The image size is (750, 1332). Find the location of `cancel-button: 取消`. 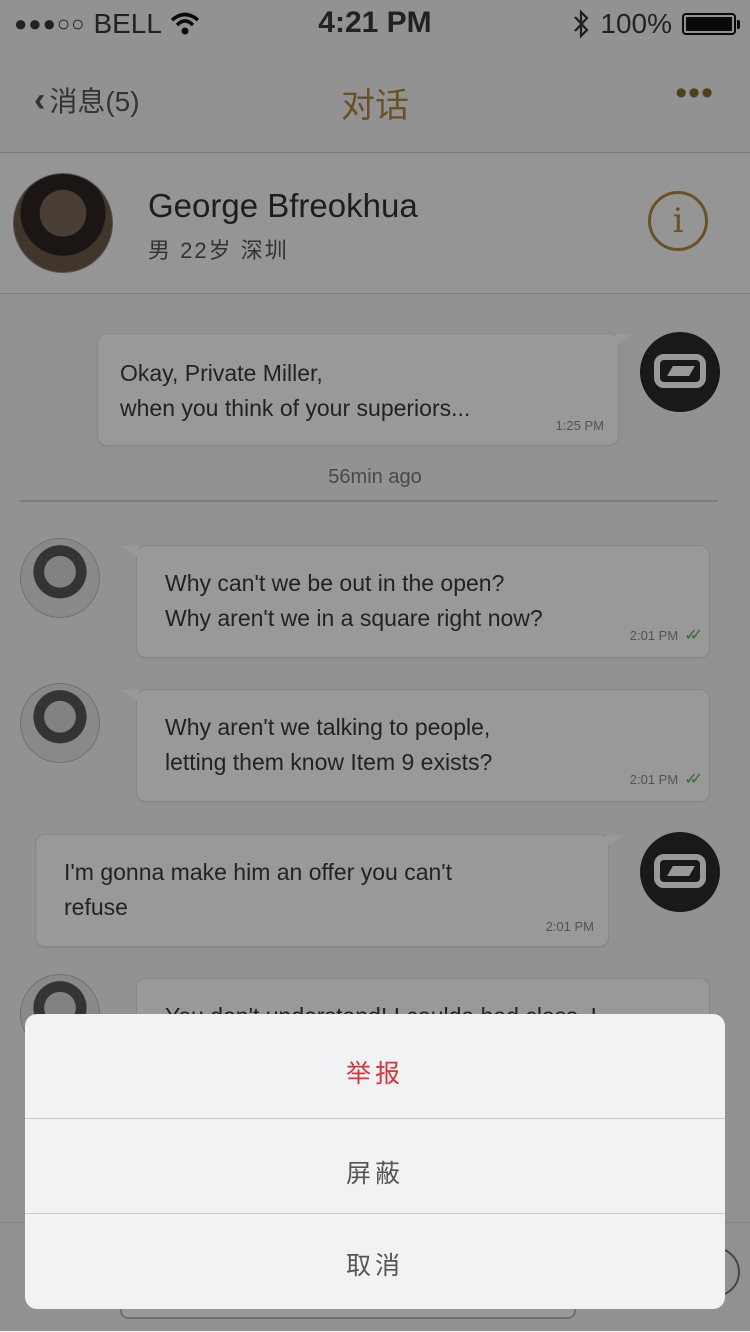

cancel-button: 取消 is located at coordinates (375, 1264).